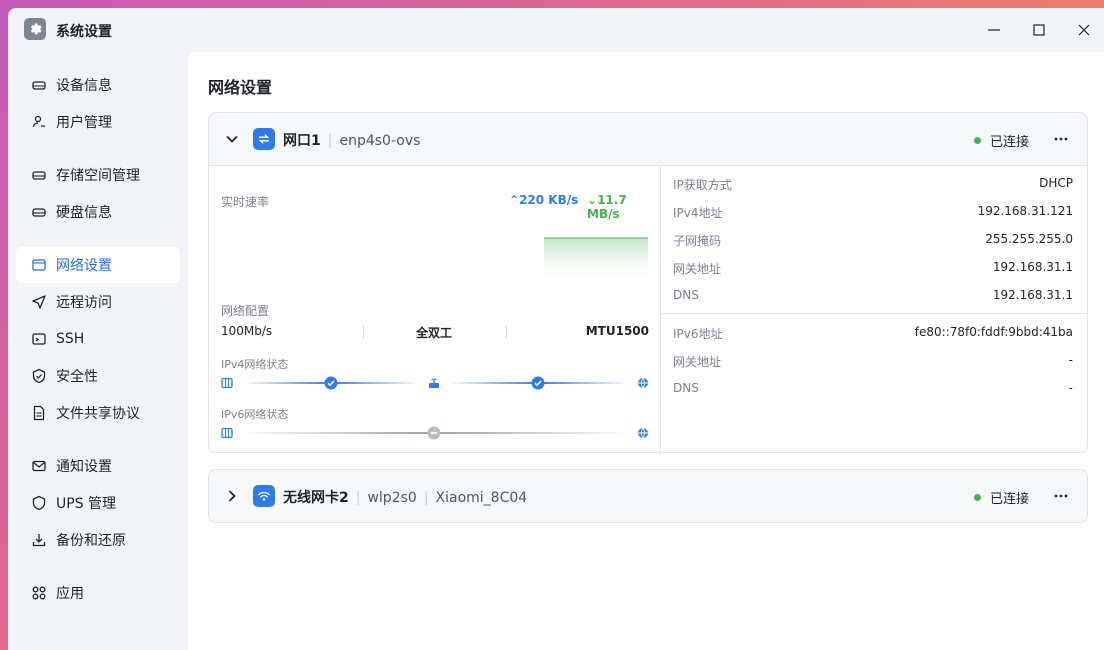  What do you see at coordinates (596, 258) in the screenshot?
I see `traffic-graph` at bounding box center [596, 258].